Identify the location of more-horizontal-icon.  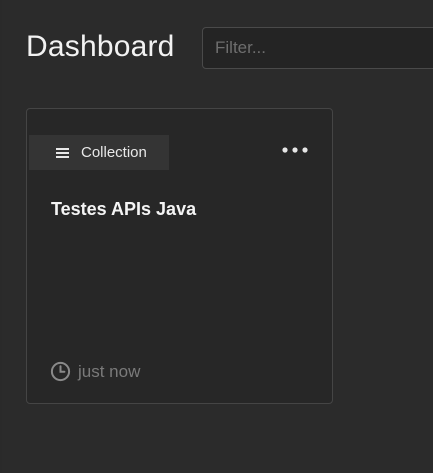
(295, 150).